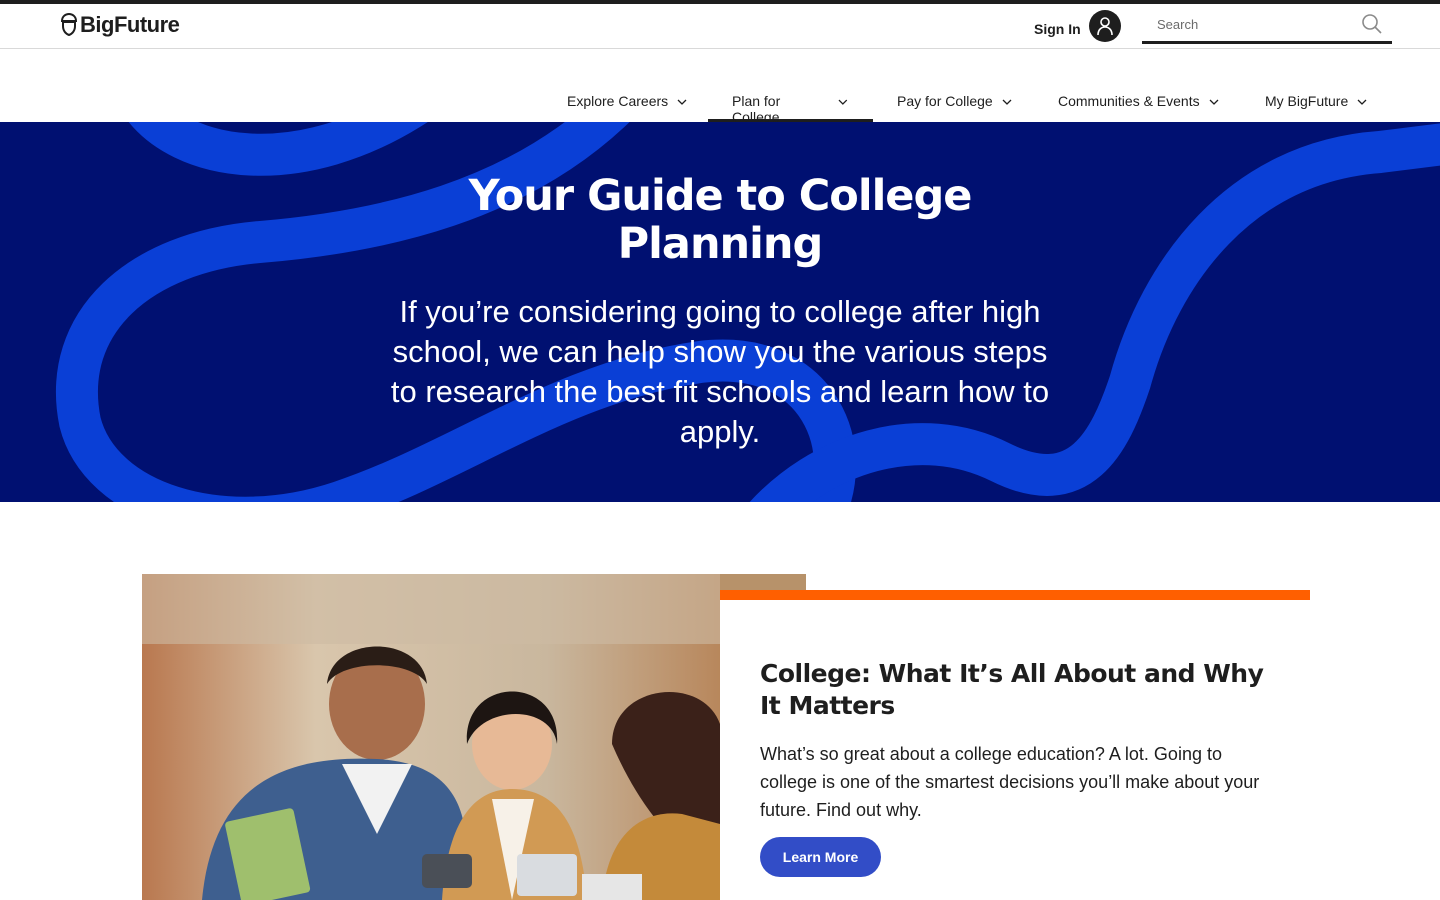  I want to click on nav-item-label: Plan for College, so click(756, 109).